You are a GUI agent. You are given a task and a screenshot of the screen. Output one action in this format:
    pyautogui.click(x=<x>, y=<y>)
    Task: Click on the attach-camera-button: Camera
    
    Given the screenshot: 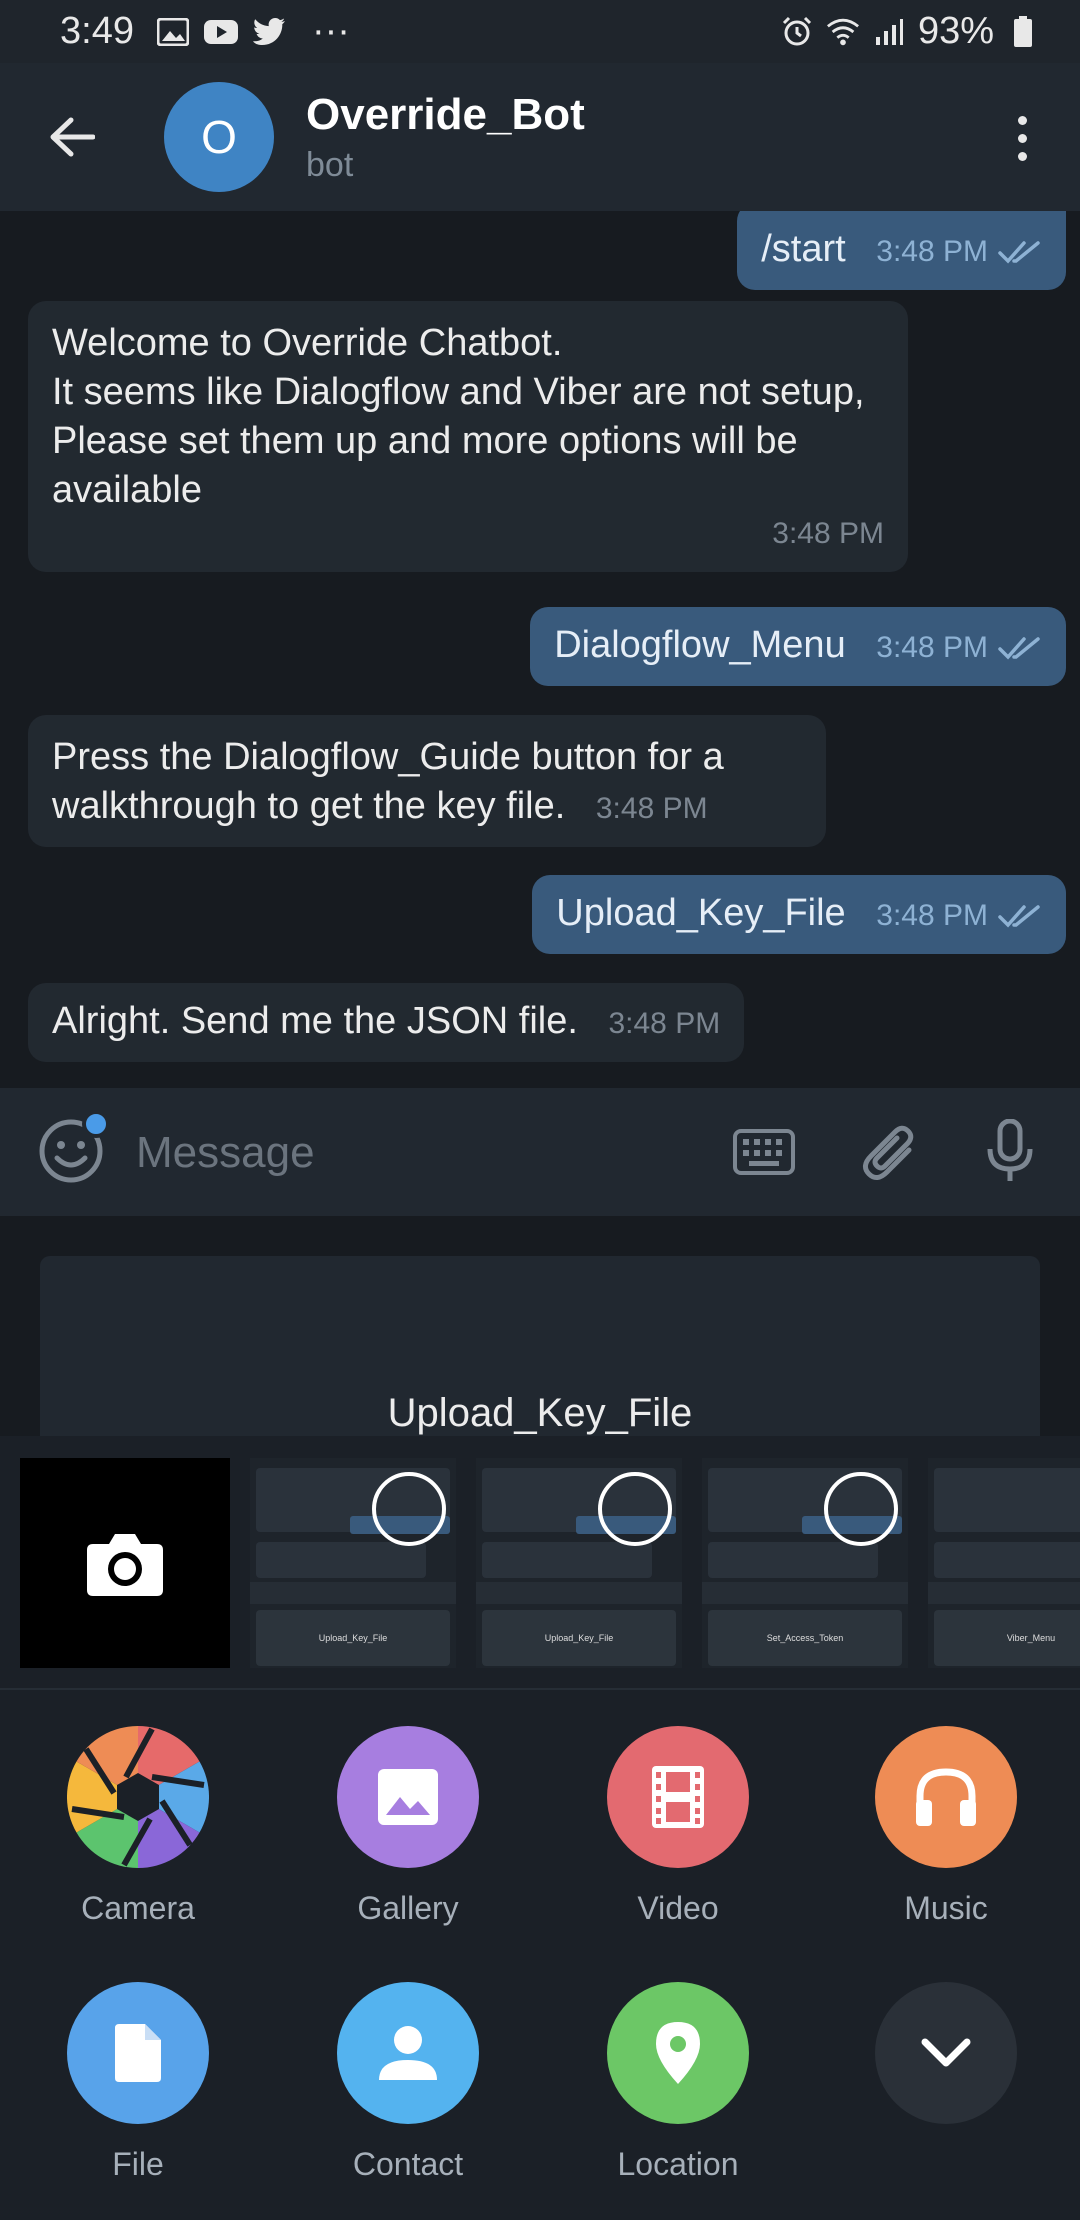 What is the action you would take?
    pyautogui.click(x=138, y=1826)
    